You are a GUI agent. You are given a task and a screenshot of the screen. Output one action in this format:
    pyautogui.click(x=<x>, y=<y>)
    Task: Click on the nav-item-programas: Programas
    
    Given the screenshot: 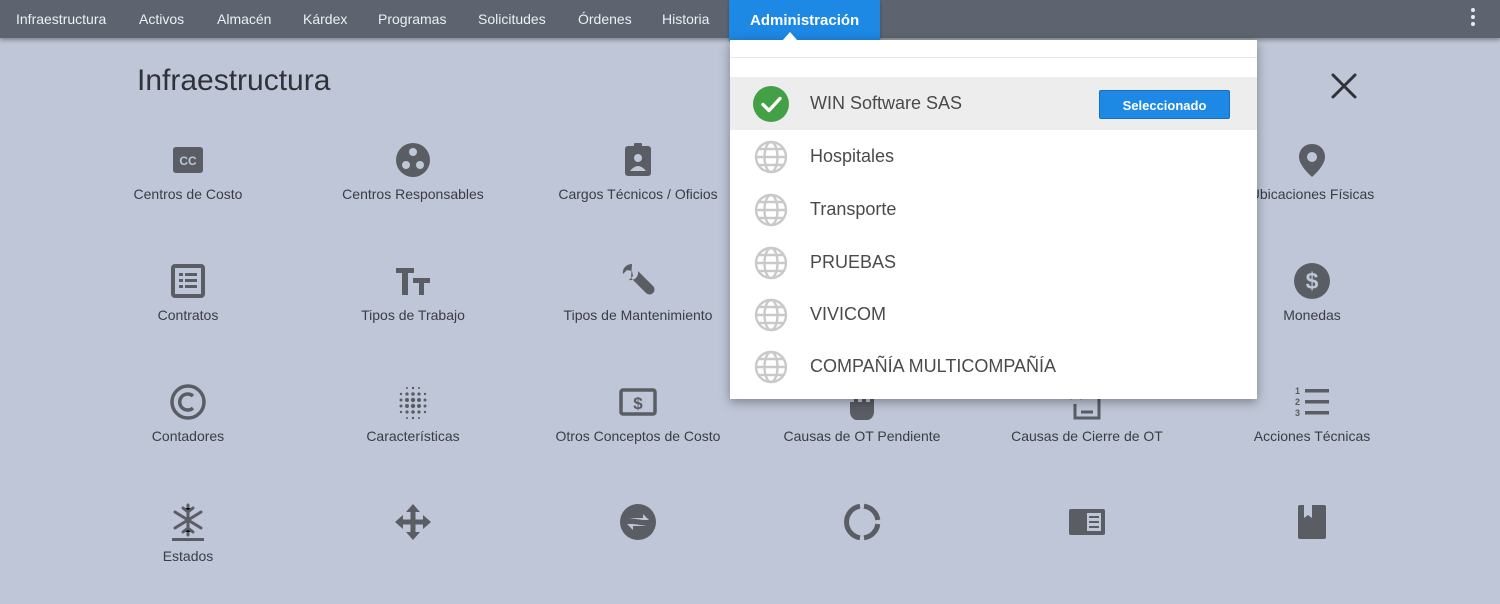 What is the action you would take?
    pyautogui.click(x=412, y=19)
    